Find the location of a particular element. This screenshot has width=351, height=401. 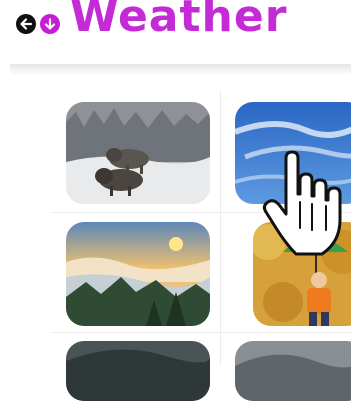

arrow-left-icon is located at coordinates (26, 24).